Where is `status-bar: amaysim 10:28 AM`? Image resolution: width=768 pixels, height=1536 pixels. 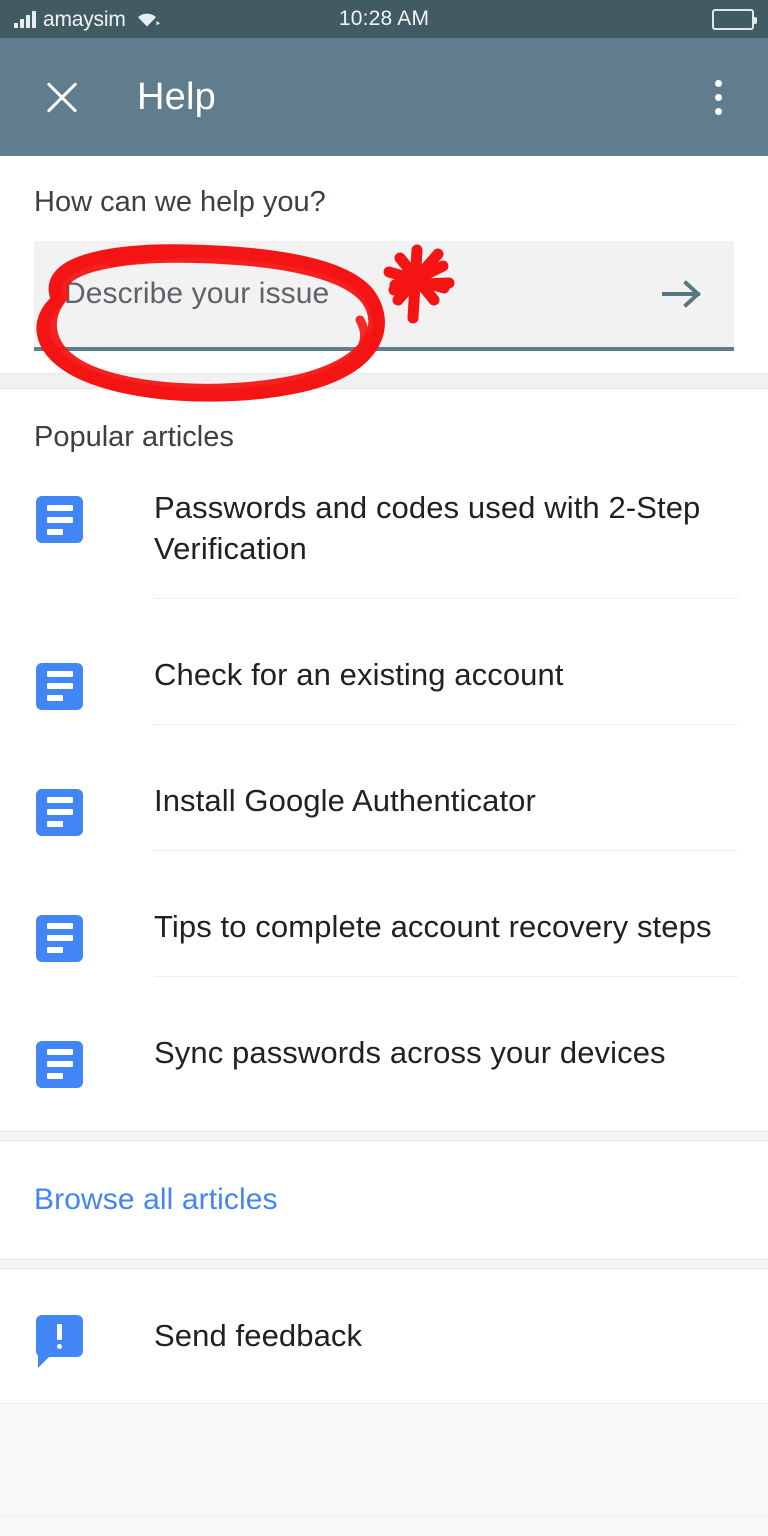 status-bar: amaysim 10:28 AM is located at coordinates (384, 19).